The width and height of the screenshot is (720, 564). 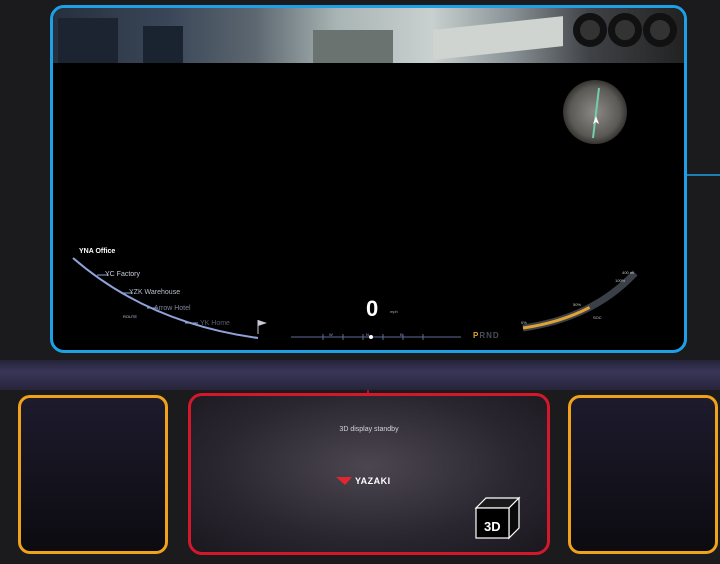 What do you see at coordinates (643, 474) in the screenshot?
I see `right-display` at bounding box center [643, 474].